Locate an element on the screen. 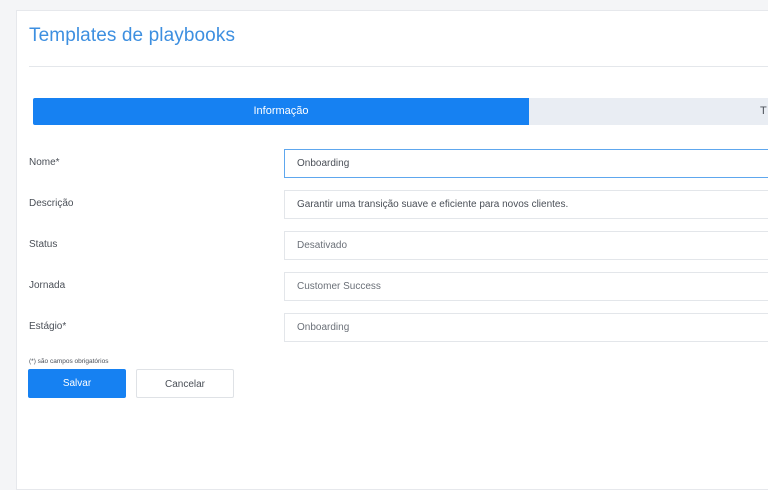 The image size is (768, 490). nome-label: Nome* is located at coordinates (44, 162).